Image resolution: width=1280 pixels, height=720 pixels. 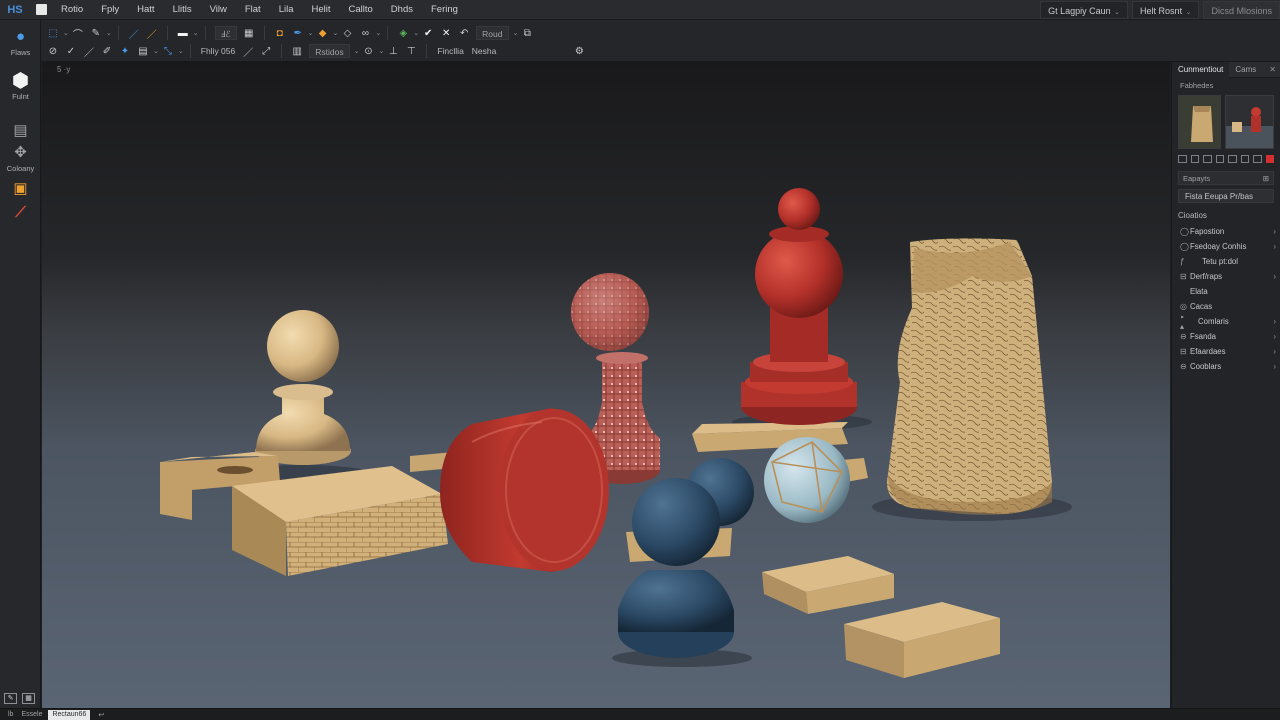 I want to click on close-icon: ✕, so click(x=1272, y=69).